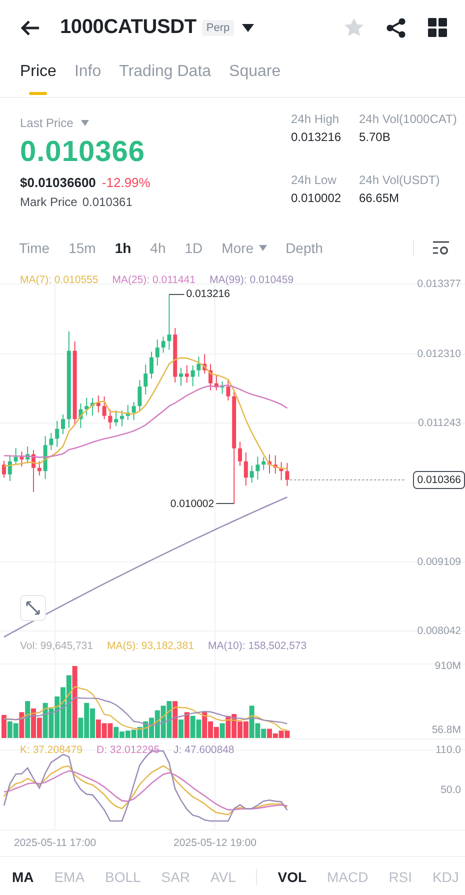  Describe the element at coordinates (193, 248) in the screenshot. I see `interval-tab: 1D` at that location.